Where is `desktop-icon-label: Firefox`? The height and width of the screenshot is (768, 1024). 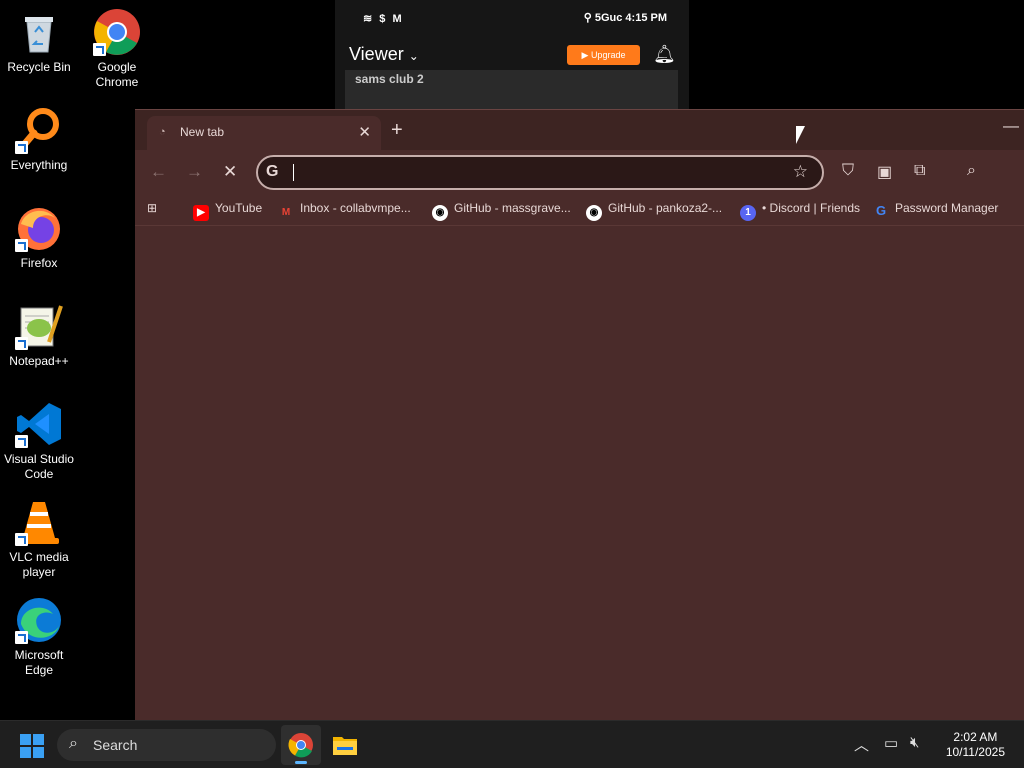 desktop-icon-label: Firefox is located at coordinates (39, 263).